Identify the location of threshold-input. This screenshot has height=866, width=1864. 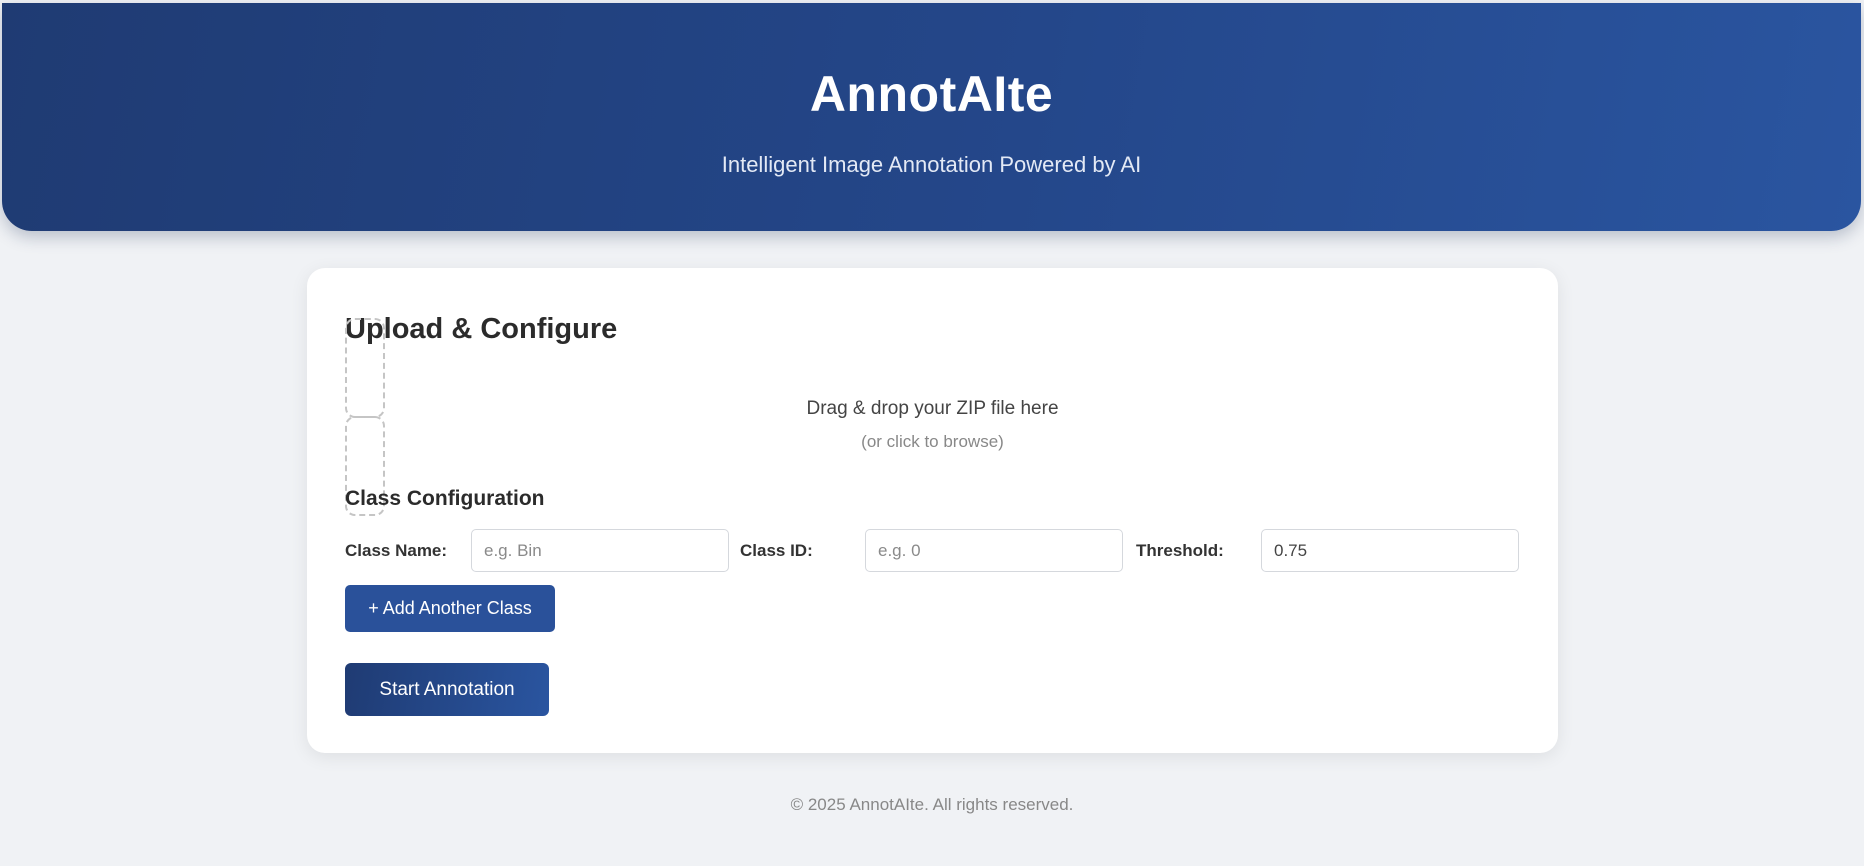
(1390, 550).